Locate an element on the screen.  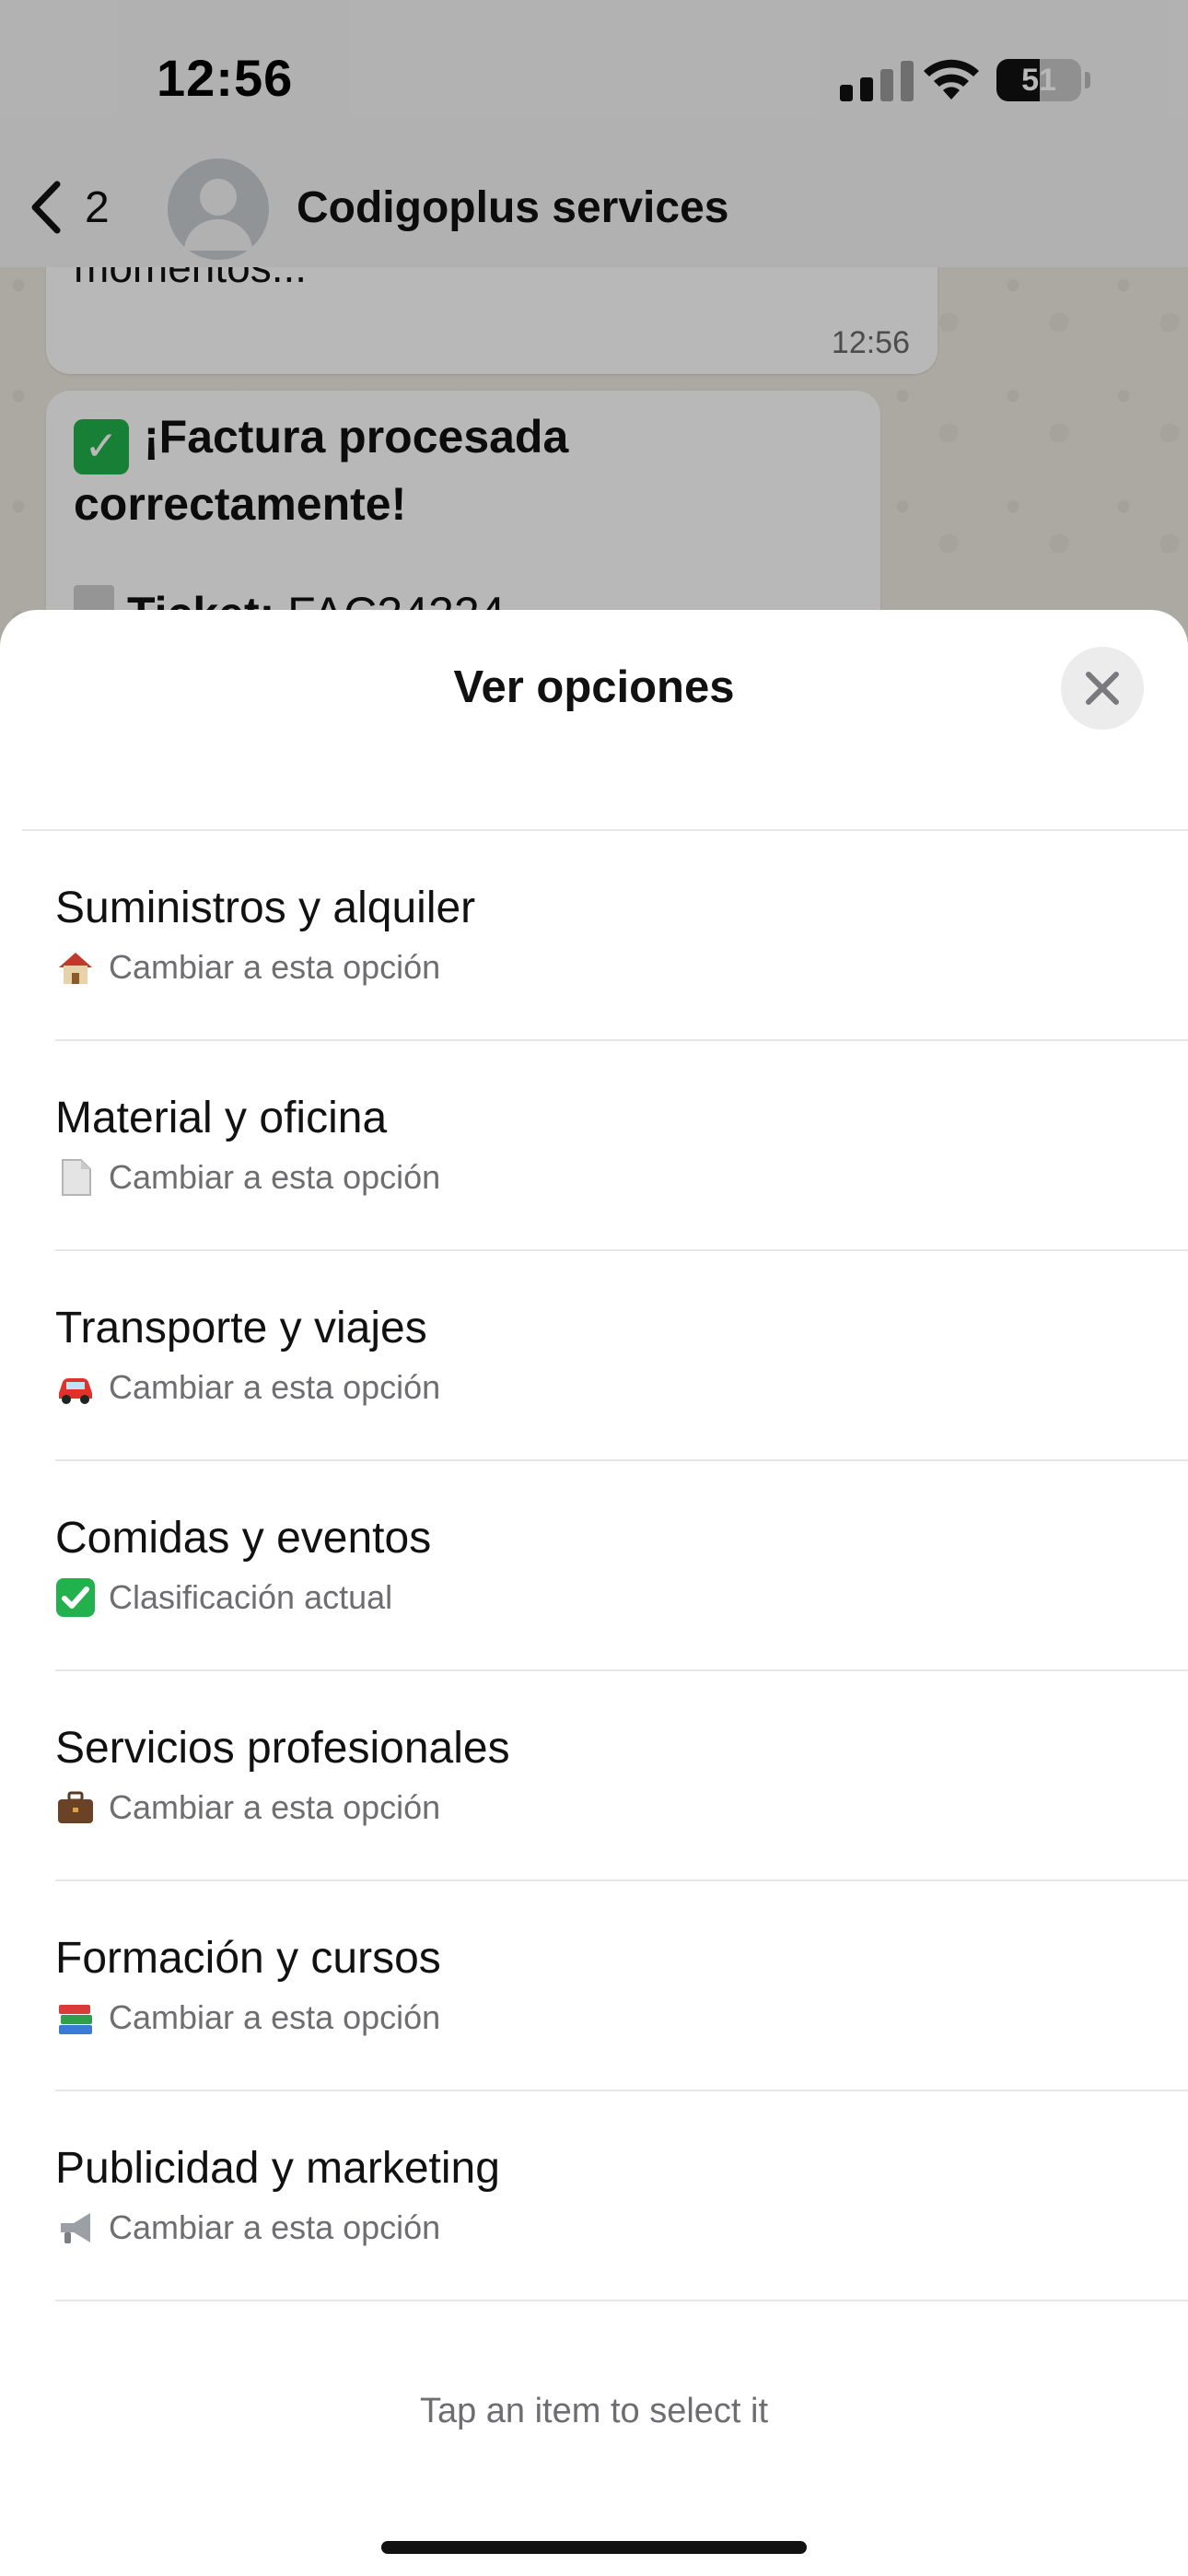
option-label: Publicidad y marketing is located at coordinates (277, 2168).